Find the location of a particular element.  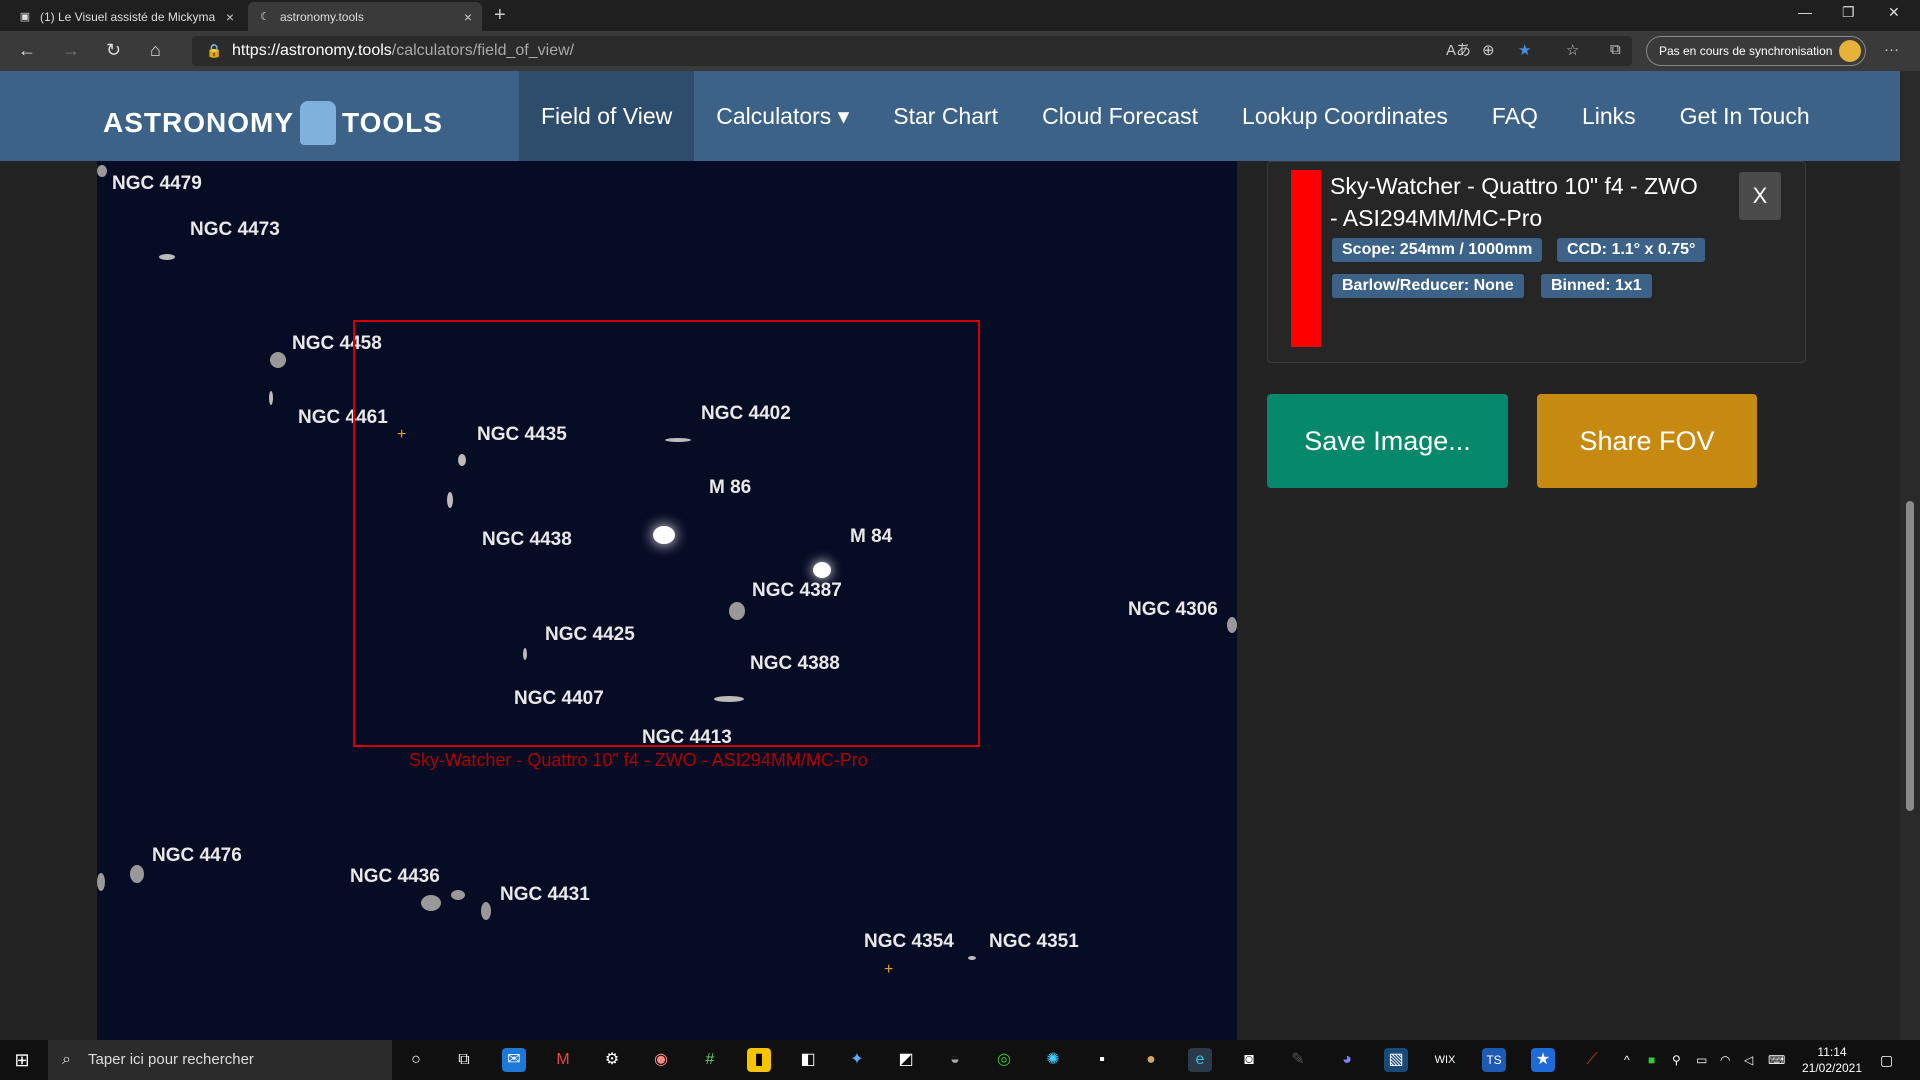

home-icon: ⌂ is located at coordinates (155, 50).